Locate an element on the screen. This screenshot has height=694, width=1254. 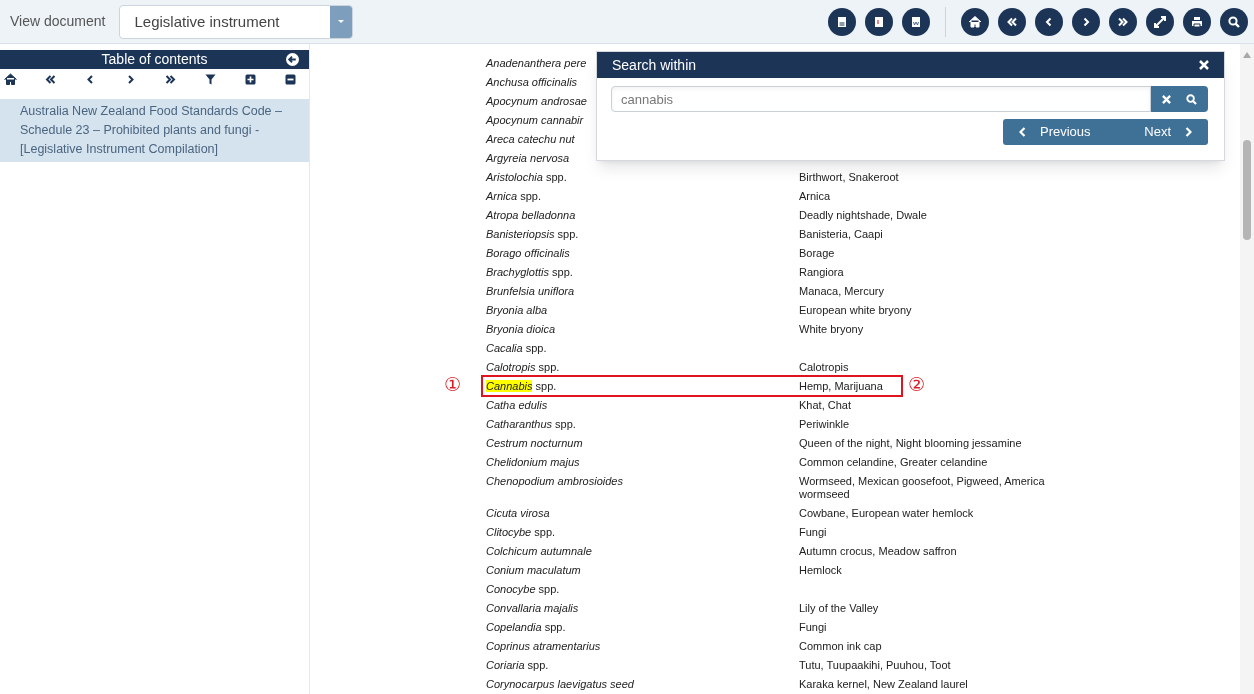
collapse-left-icon is located at coordinates (292, 59).